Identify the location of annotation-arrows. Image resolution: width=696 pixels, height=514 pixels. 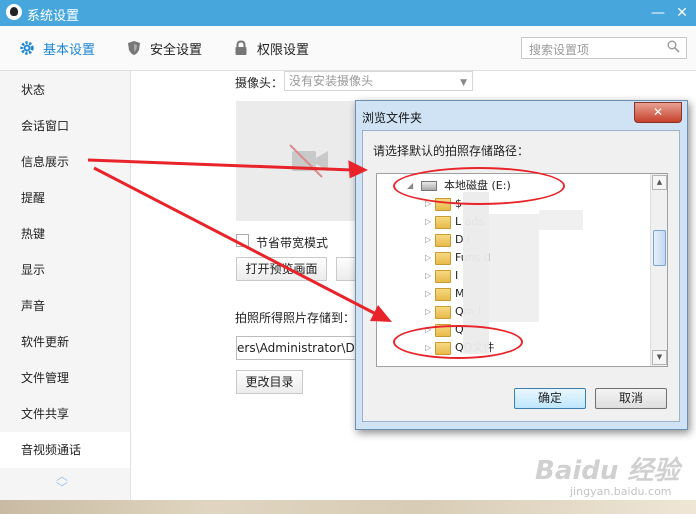
(239, 240).